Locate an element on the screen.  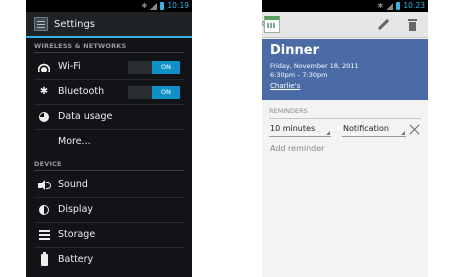
bluetooth-toggle: ON is located at coordinates (154, 92).